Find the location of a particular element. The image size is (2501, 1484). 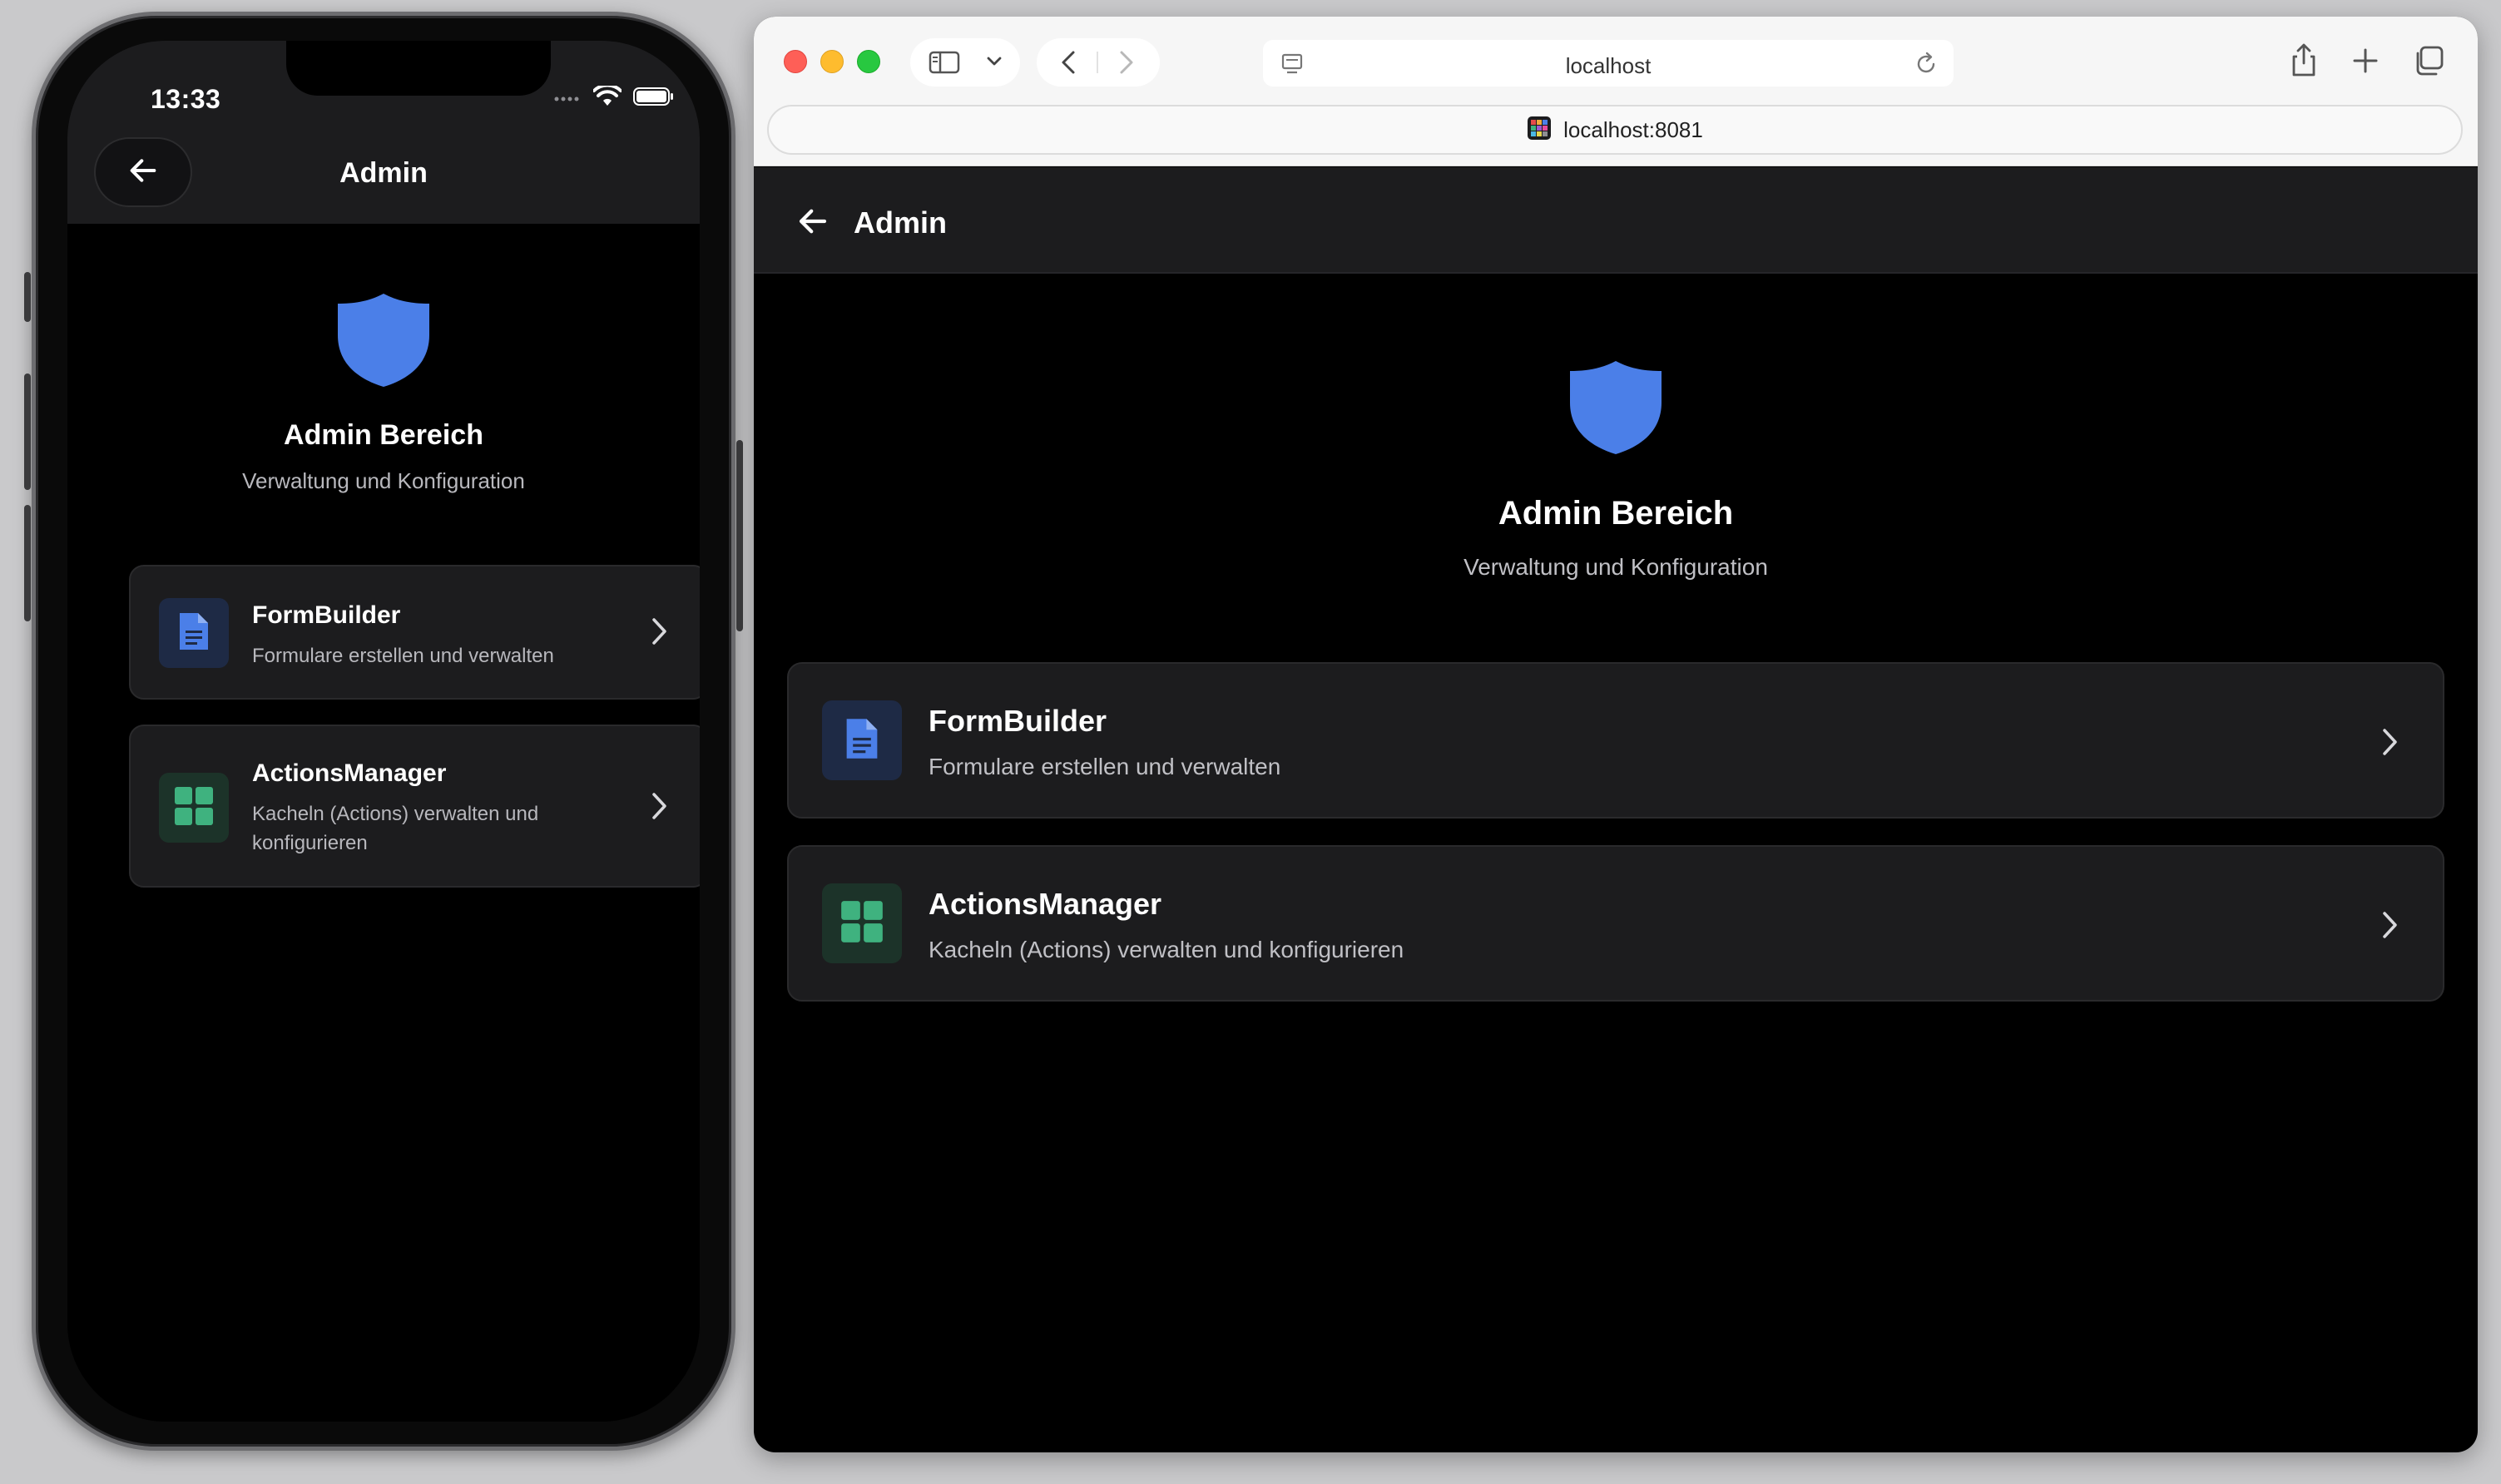

web-app-header: Admin is located at coordinates (1616, 220).